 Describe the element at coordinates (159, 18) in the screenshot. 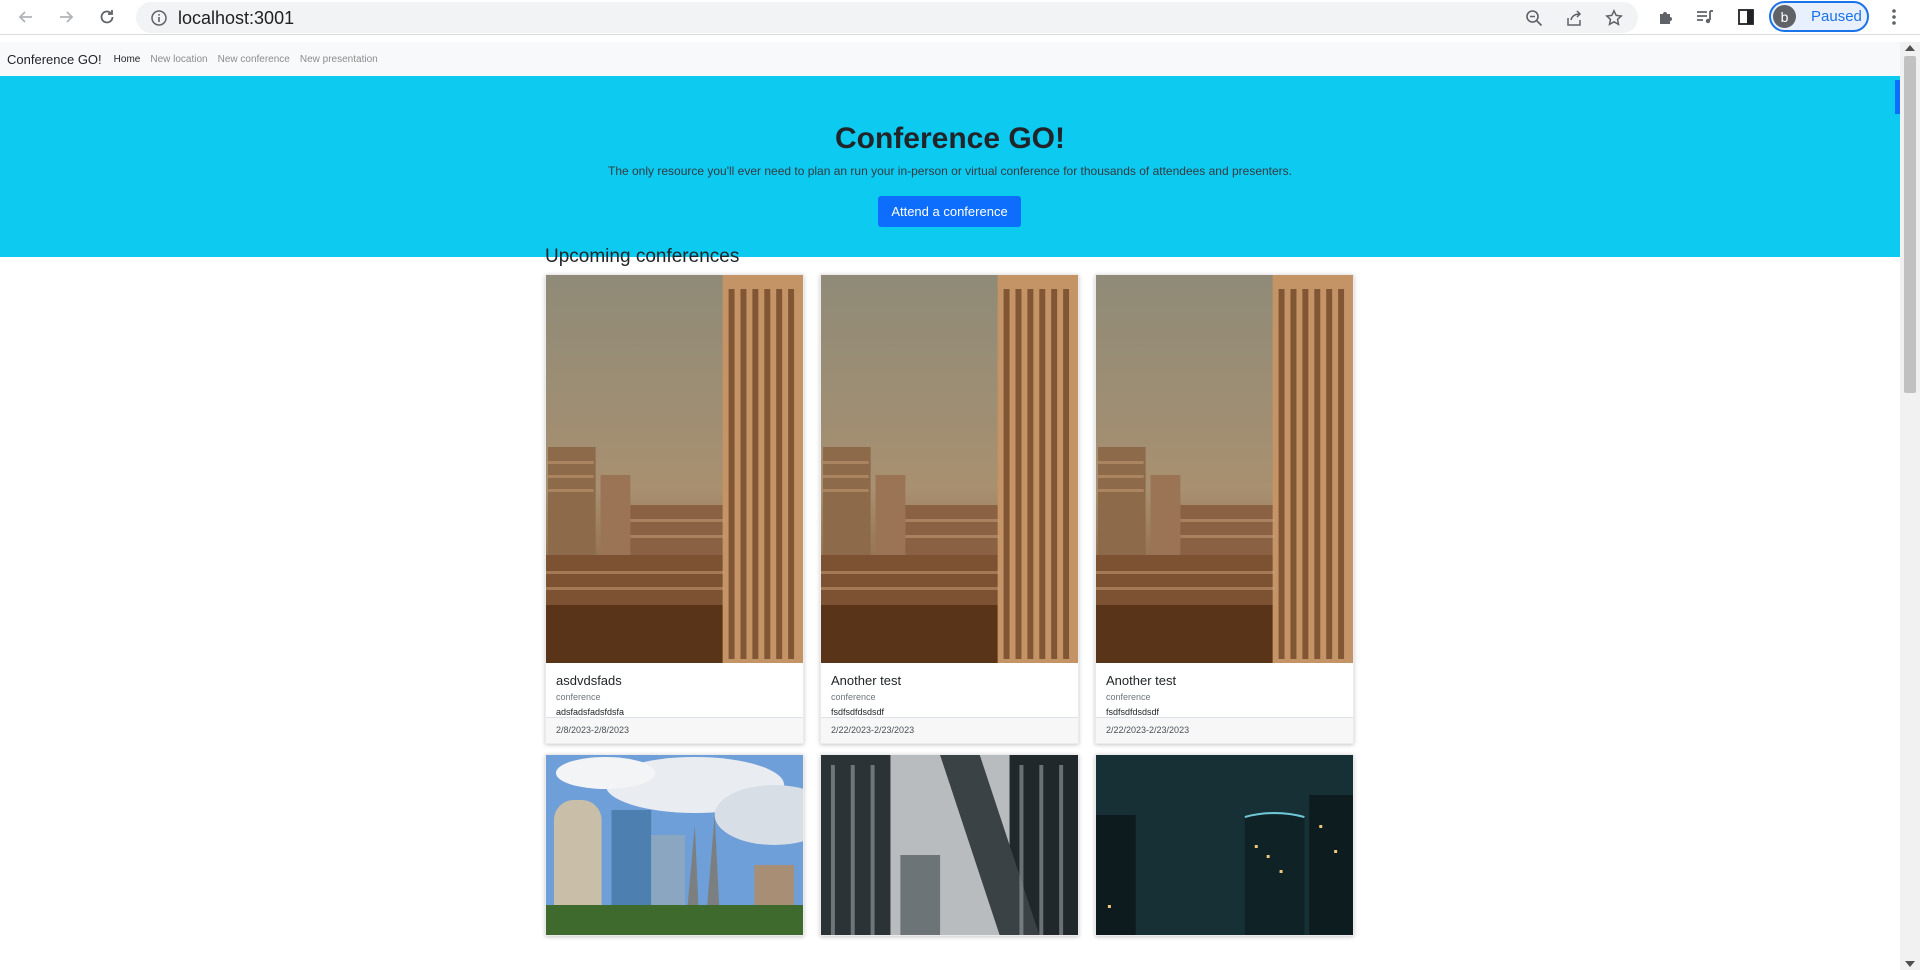

I see `site-info-icon` at that location.